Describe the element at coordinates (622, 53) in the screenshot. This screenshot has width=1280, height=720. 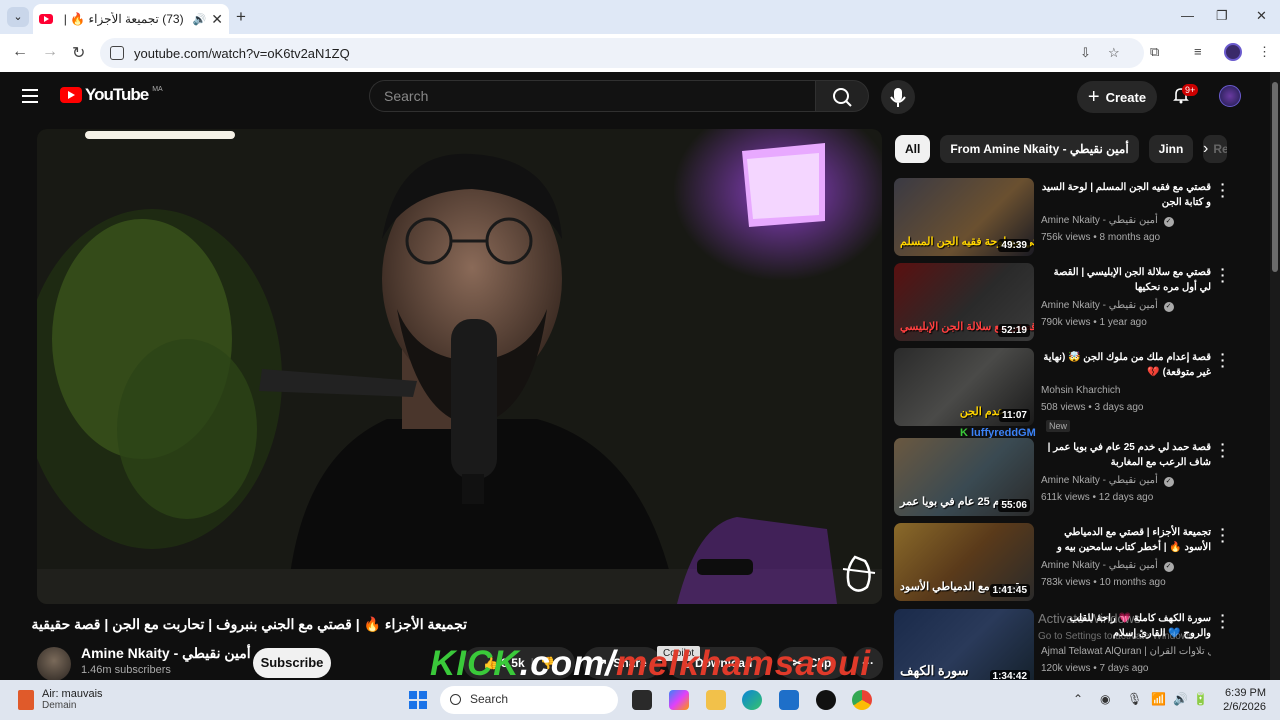
I see `address-bar: youtube.com/watch?v=oK6tv2aN1ZQ ⇩ ☆` at that location.